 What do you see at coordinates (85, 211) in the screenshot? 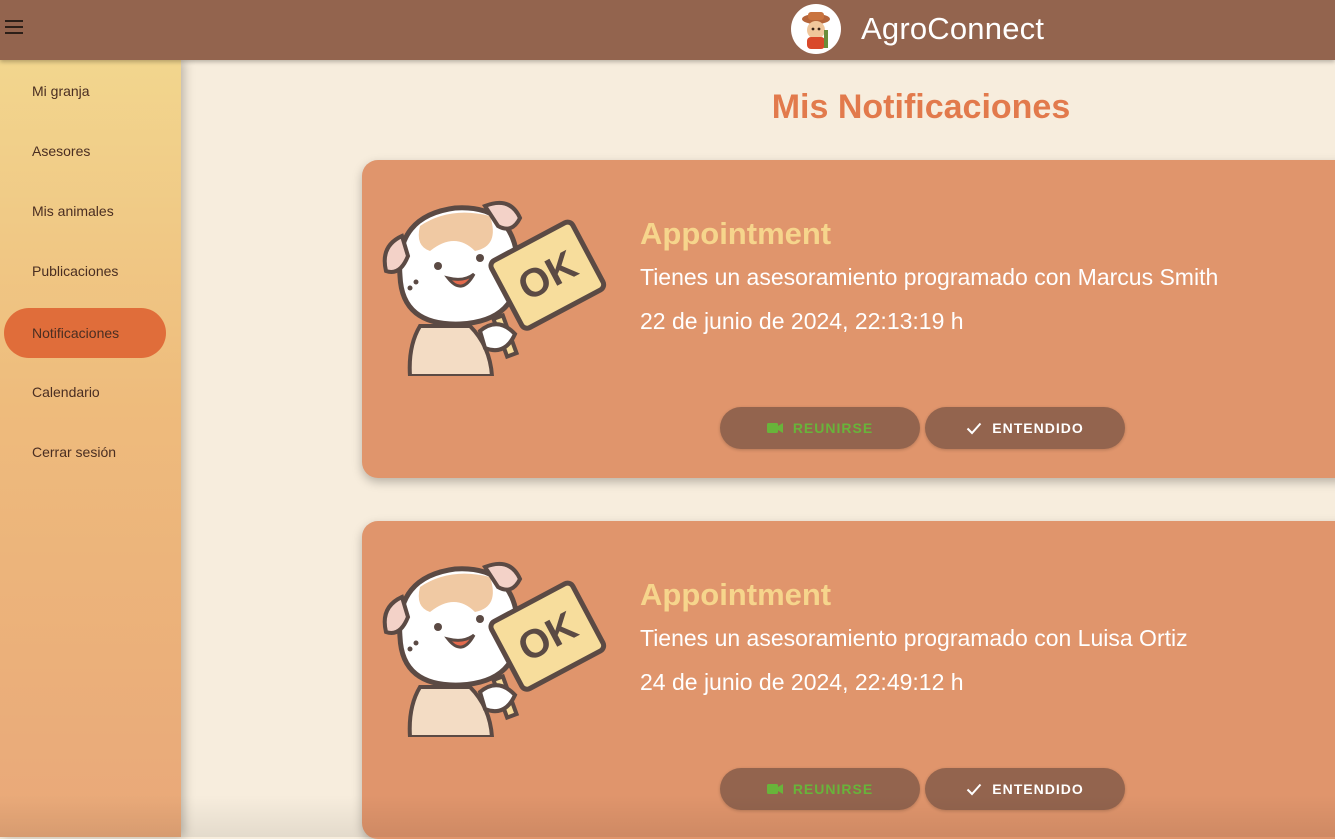
I see `sidebar-item-mis-animales: Mis animales` at bounding box center [85, 211].